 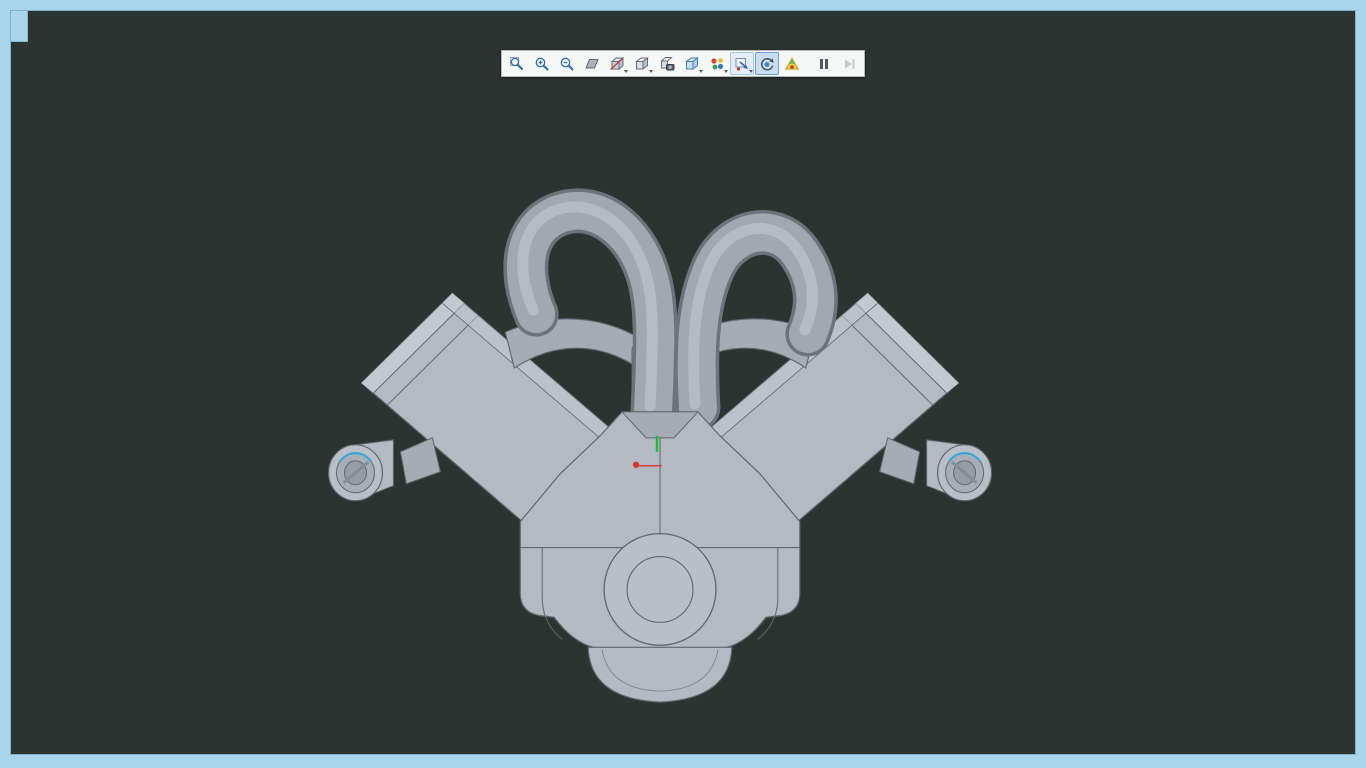 I want to click on play-button, so click(x=849, y=63).